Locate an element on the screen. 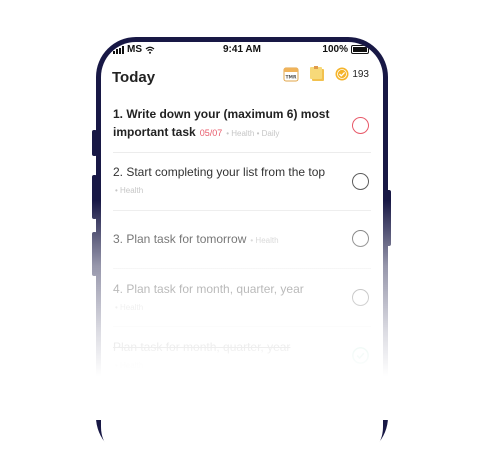 The image size is (483, 462). sticky-note-icon is located at coordinates (317, 74).